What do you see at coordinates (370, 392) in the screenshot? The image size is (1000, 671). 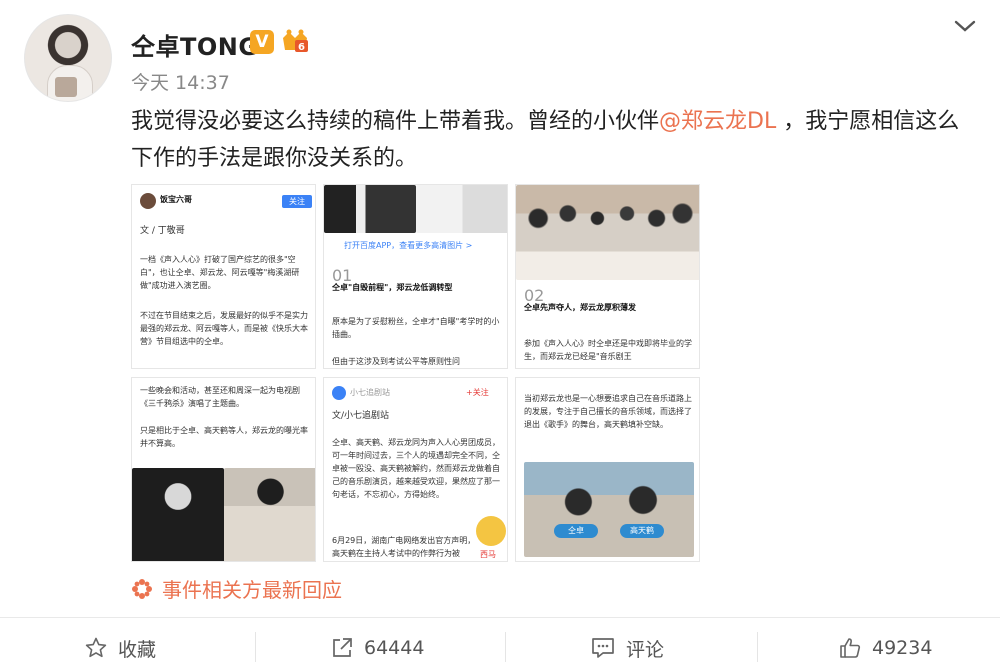 I see `source-name: 小七追剧站` at bounding box center [370, 392].